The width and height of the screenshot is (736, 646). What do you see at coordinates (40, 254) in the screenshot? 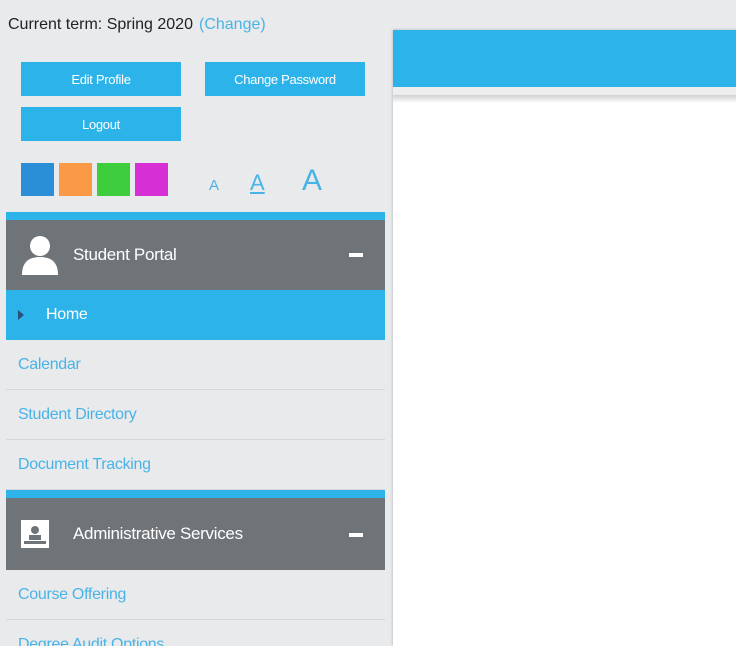
I see `user-icon` at bounding box center [40, 254].